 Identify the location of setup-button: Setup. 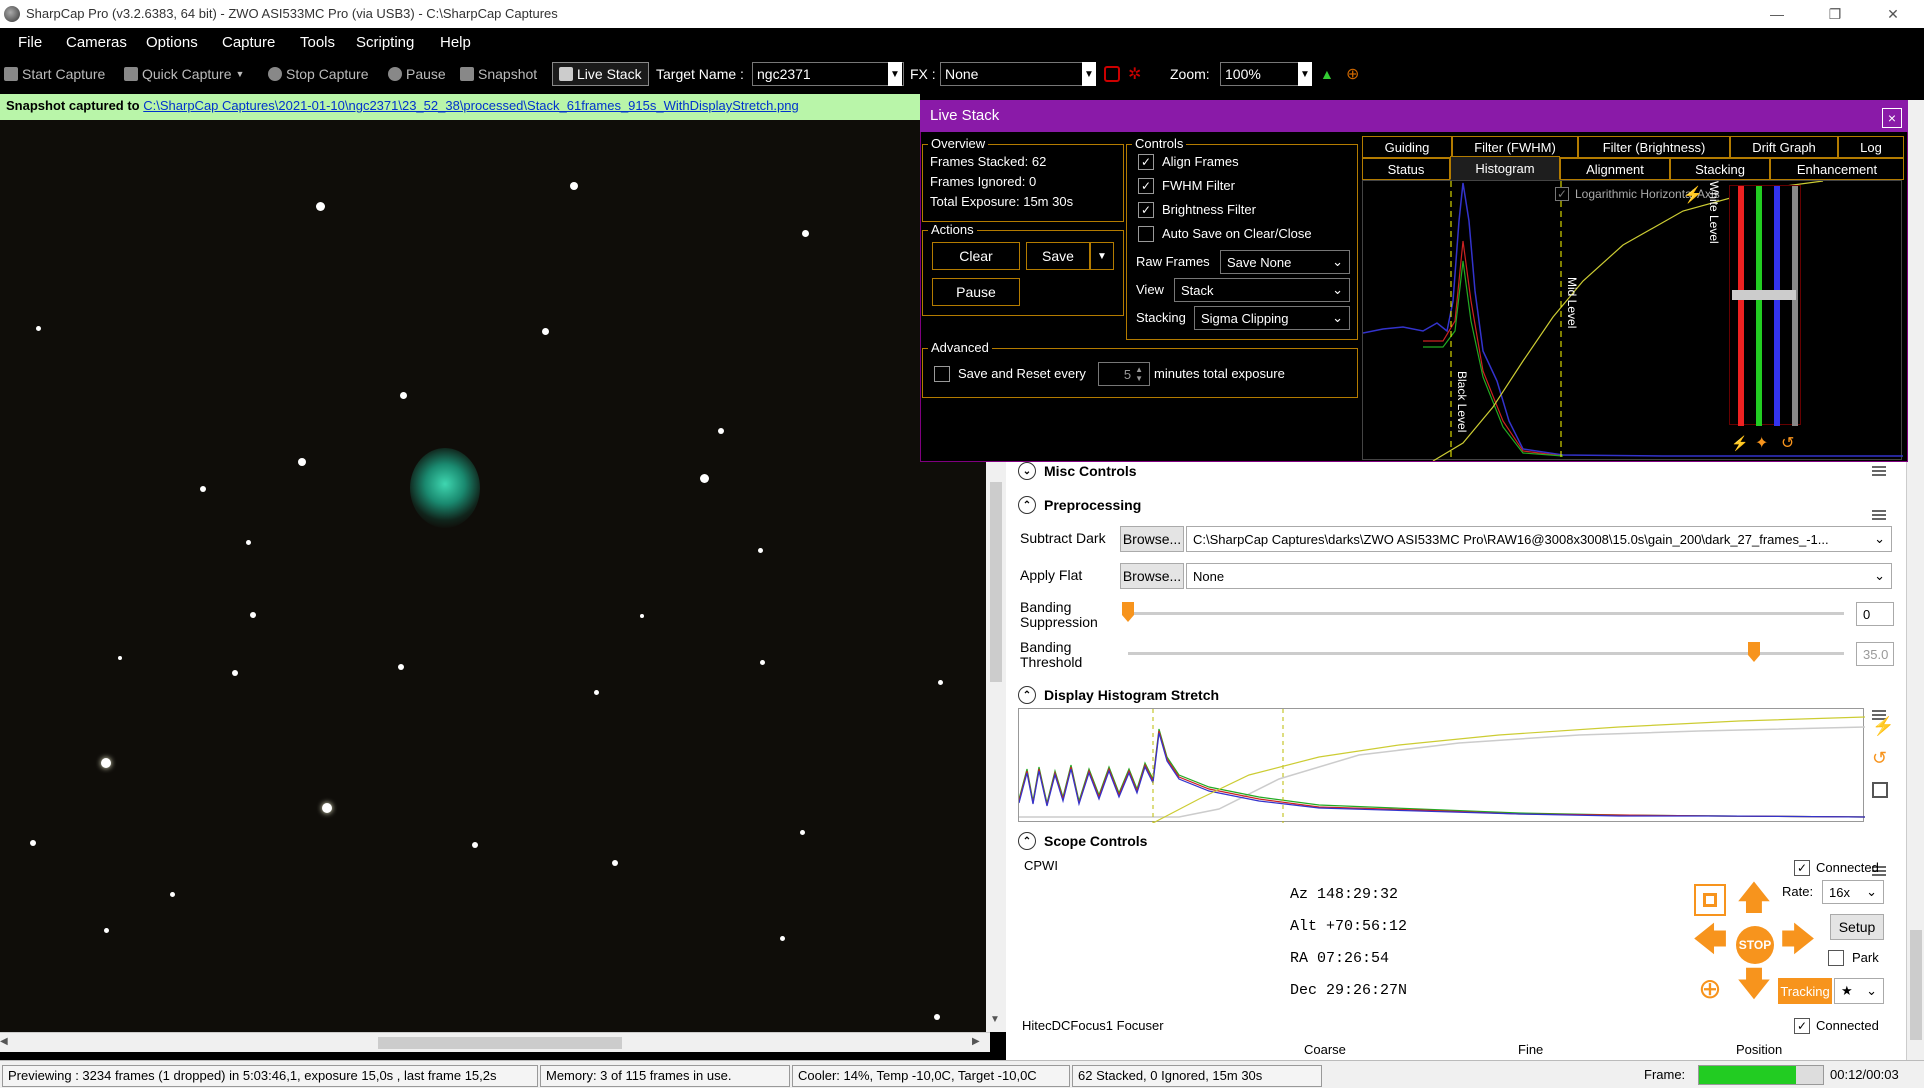
(1857, 927).